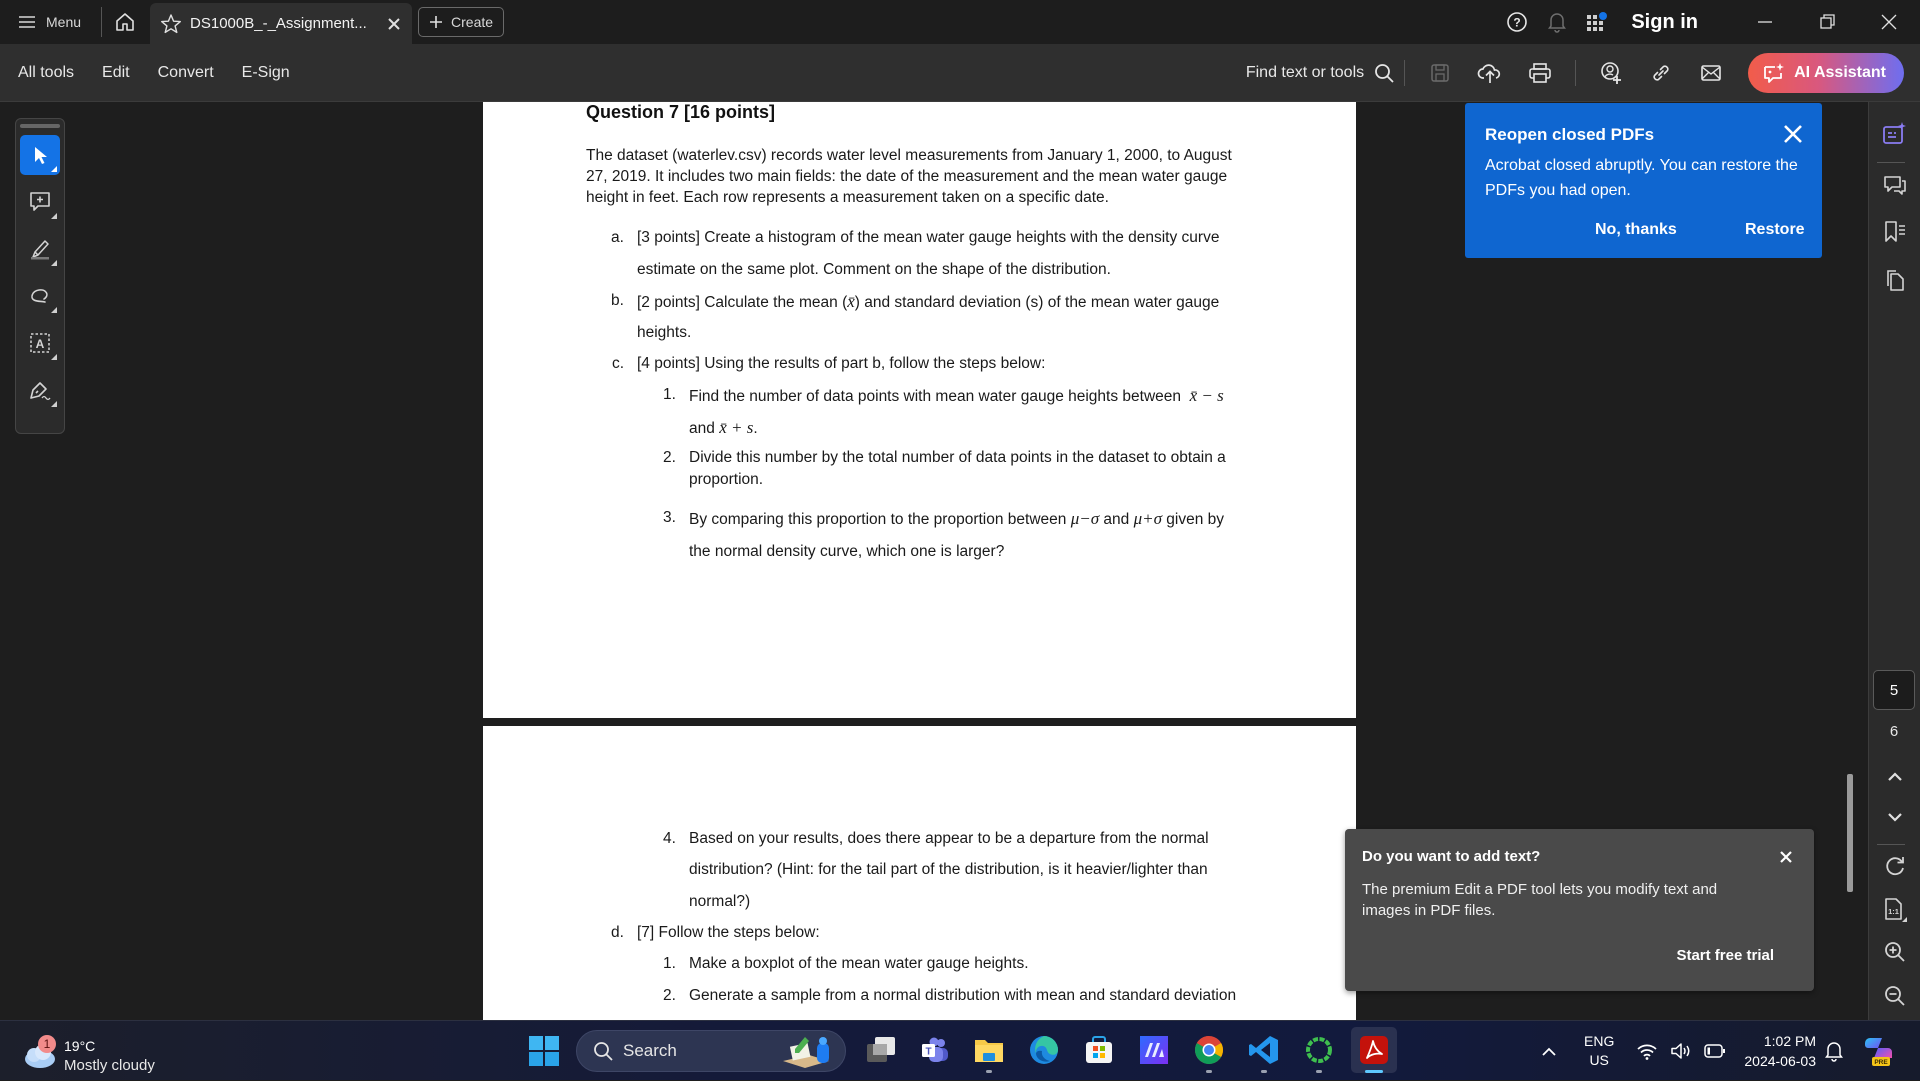 The height and width of the screenshot is (1081, 1920). I want to click on apps-button, so click(1597, 22).